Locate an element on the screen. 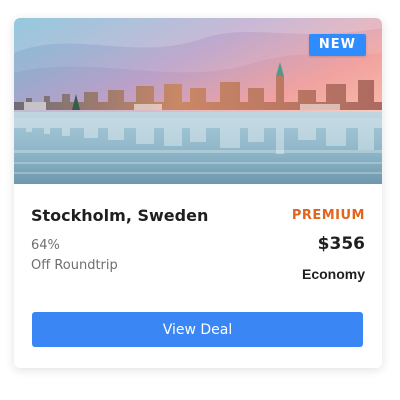 The width and height of the screenshot is (400, 400). discount-label: Off Roundtrip is located at coordinates (74, 265).